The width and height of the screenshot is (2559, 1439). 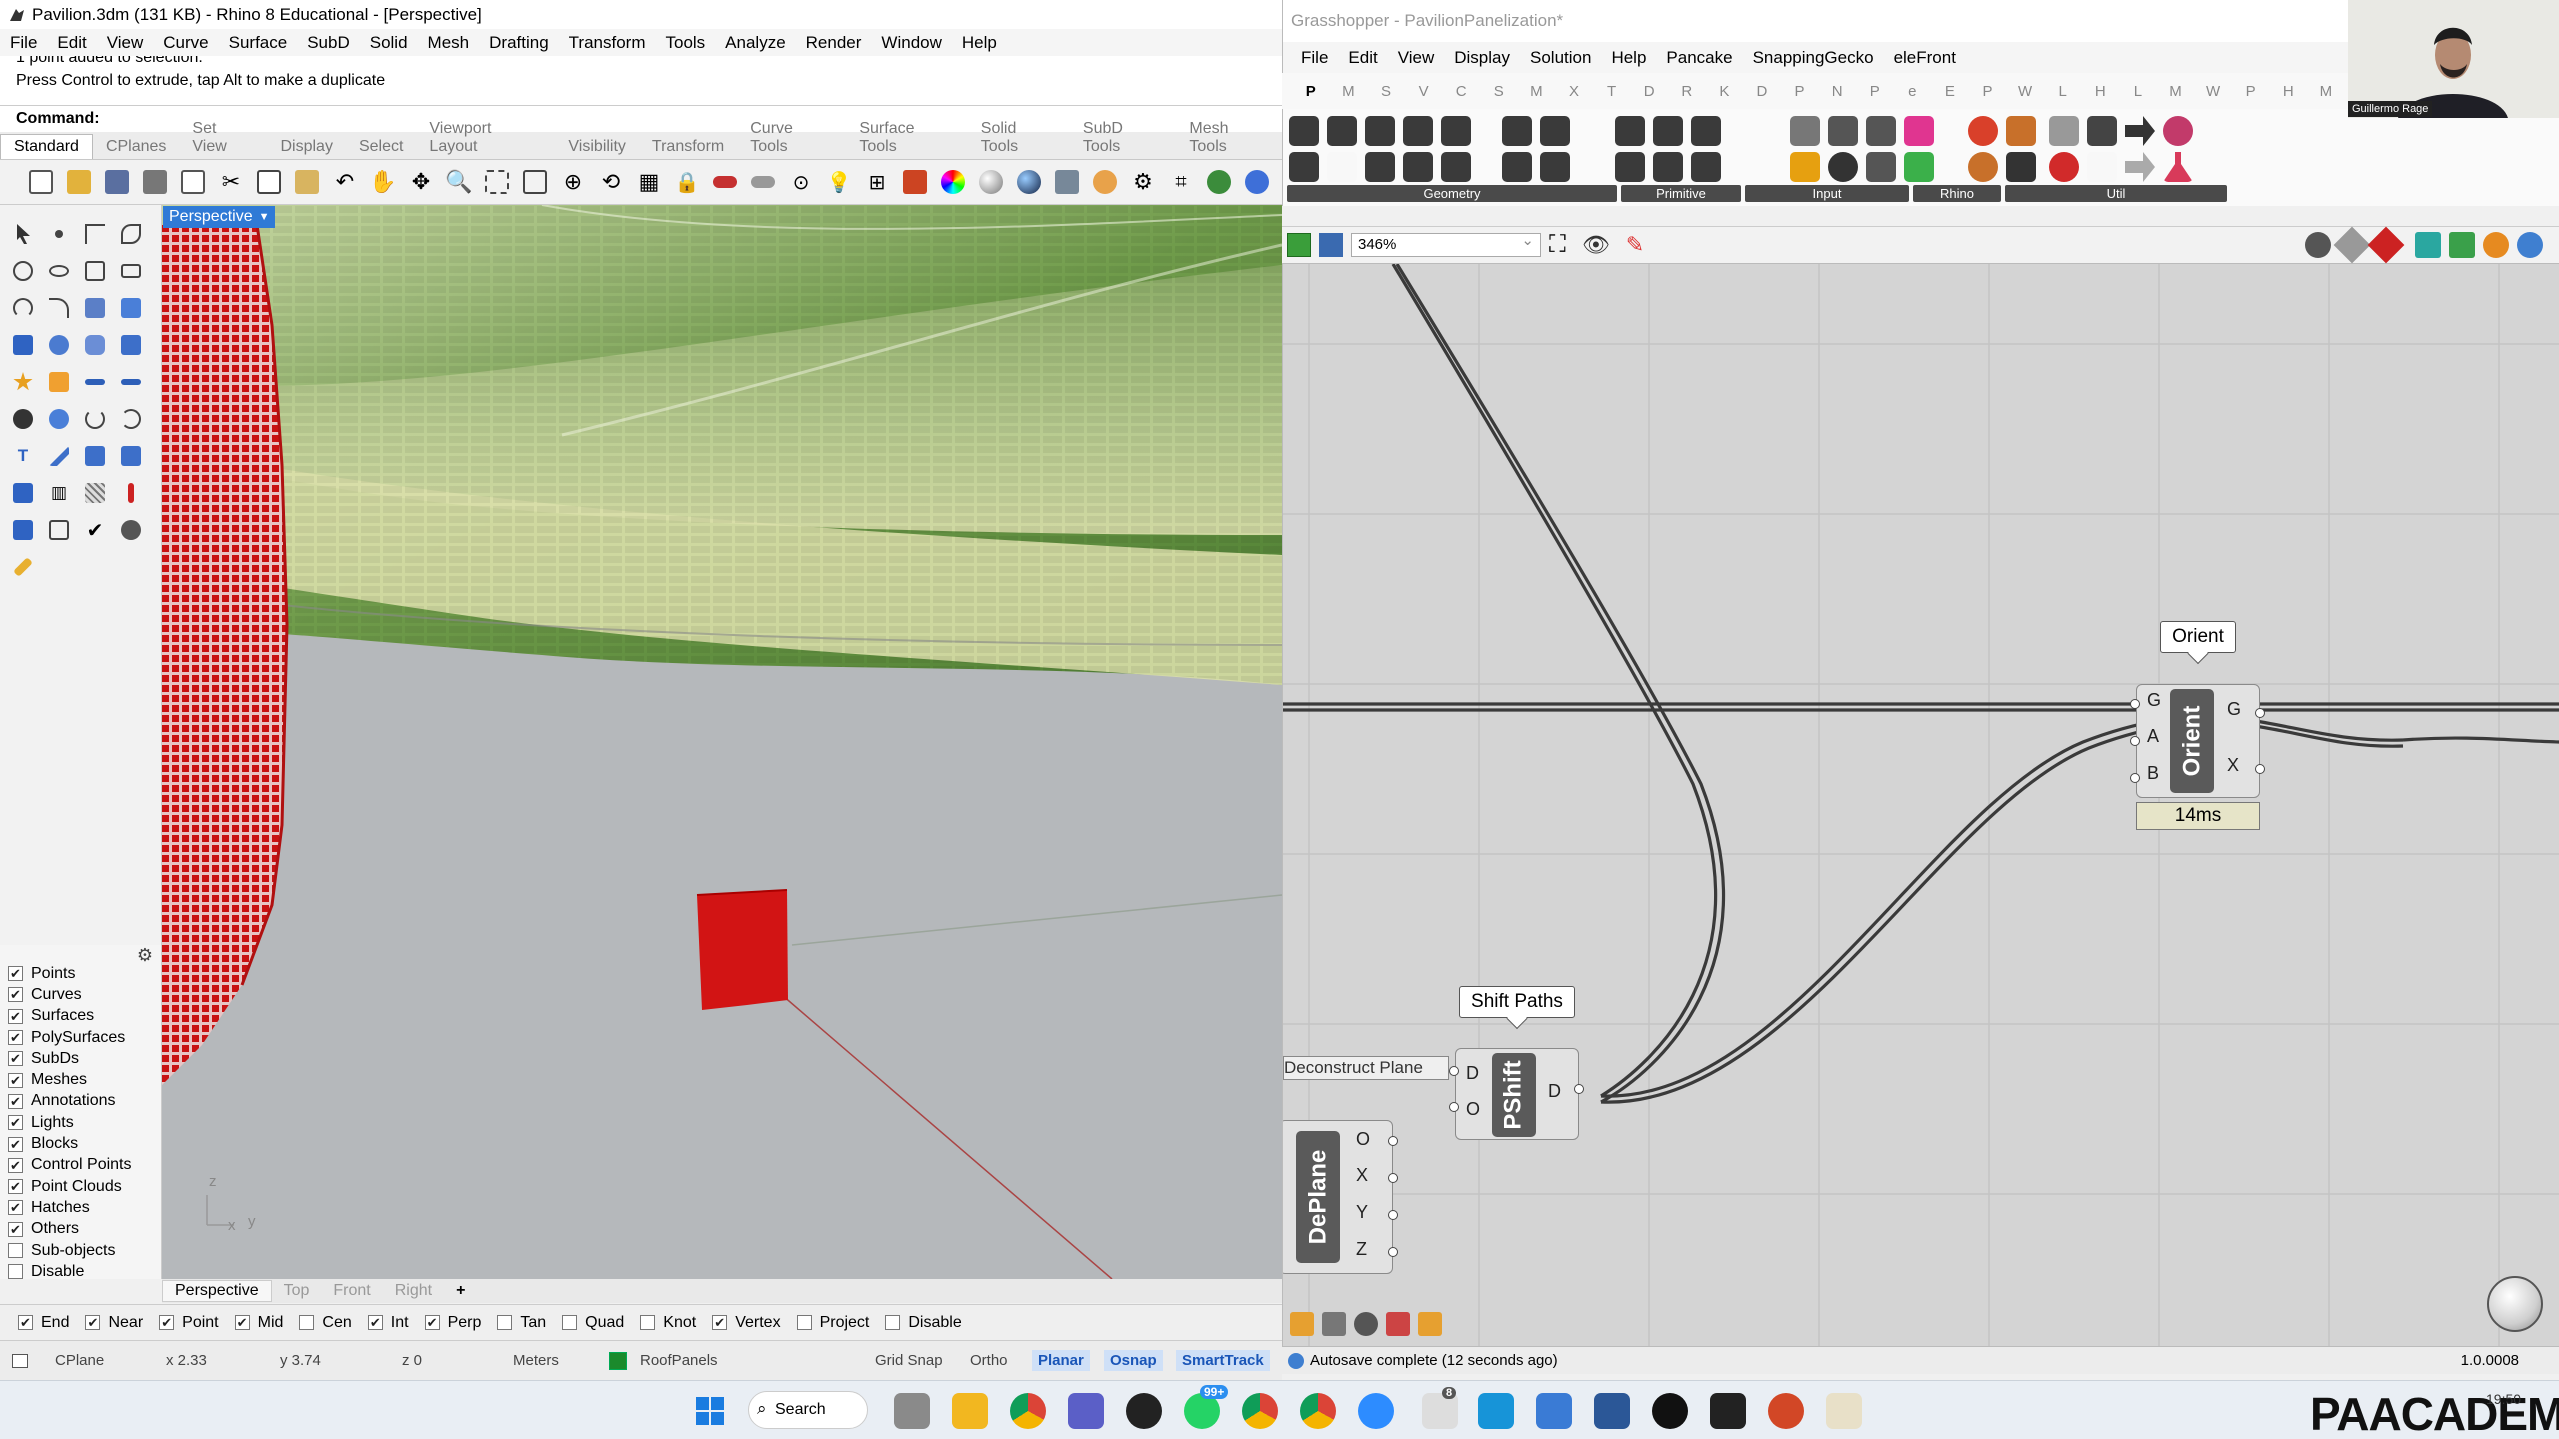 I want to click on hatch-icon, so click(x=95, y=493).